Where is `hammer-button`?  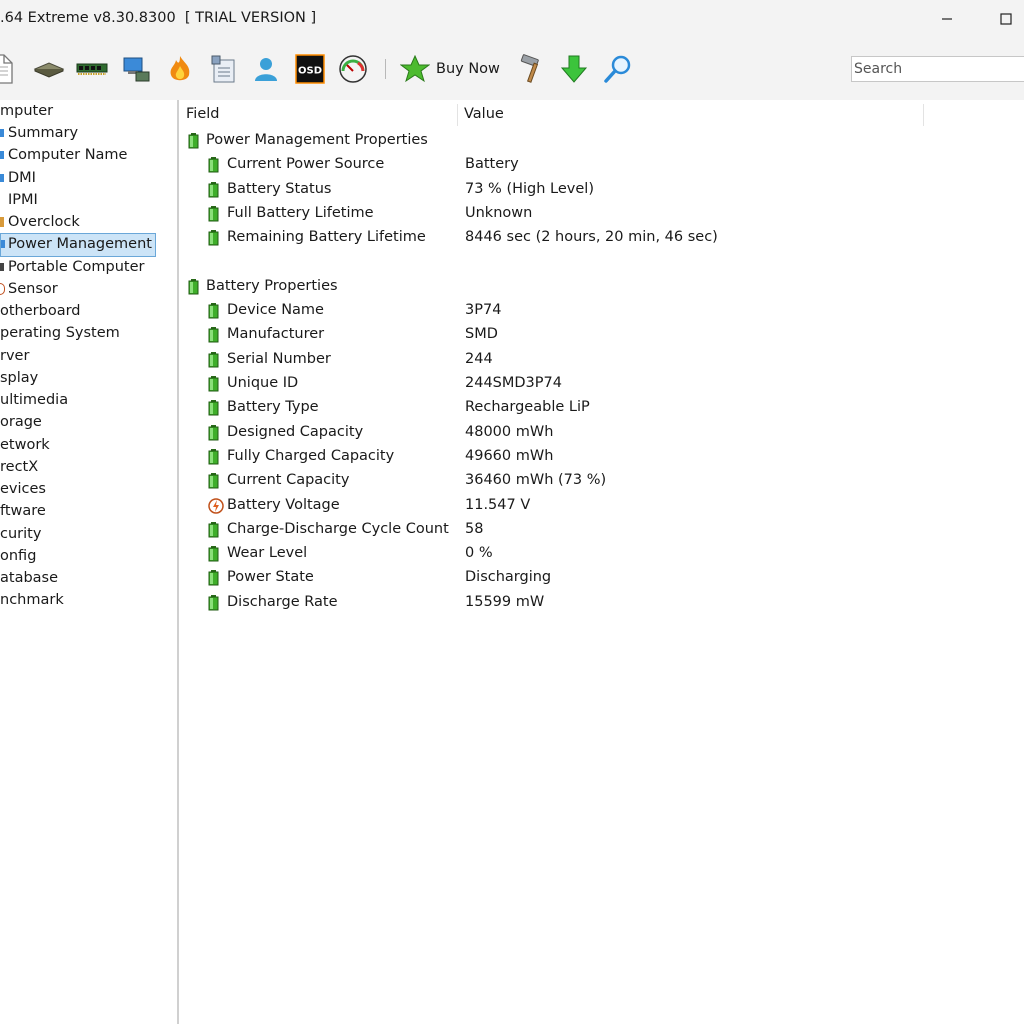 hammer-button is located at coordinates (532, 69).